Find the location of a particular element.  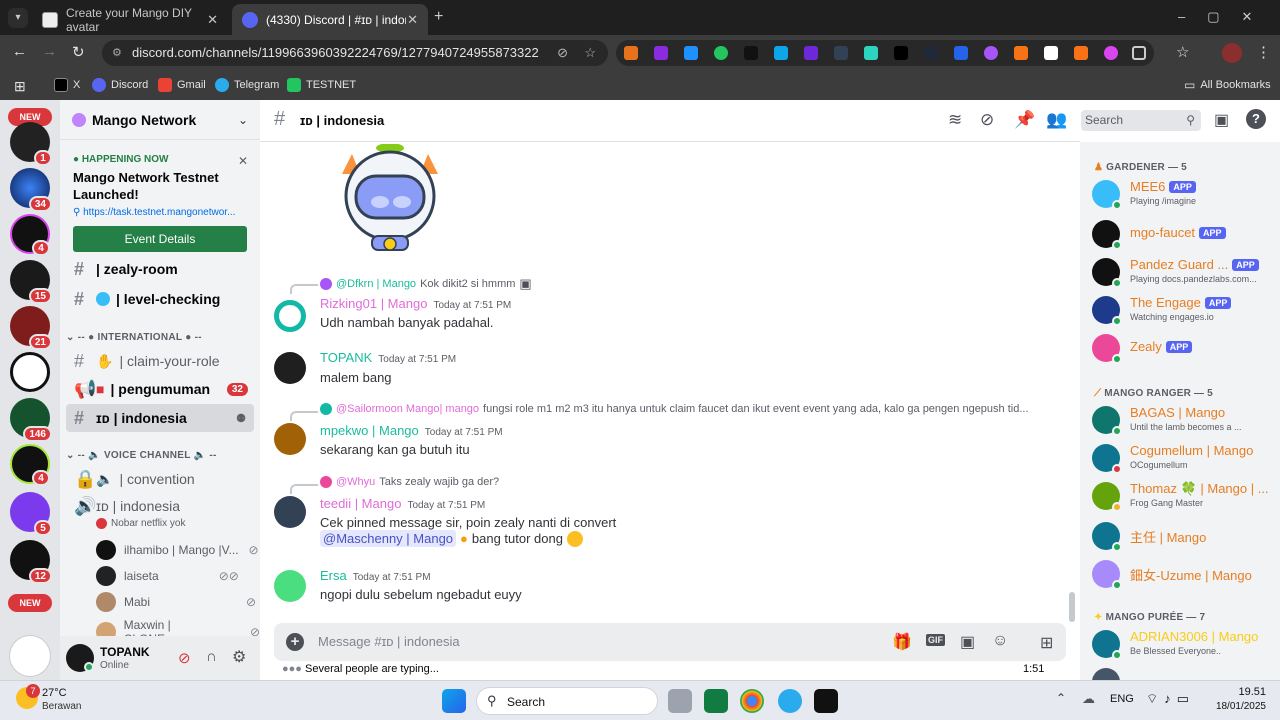

site-info-icon: ⚙ is located at coordinates (117, 53).